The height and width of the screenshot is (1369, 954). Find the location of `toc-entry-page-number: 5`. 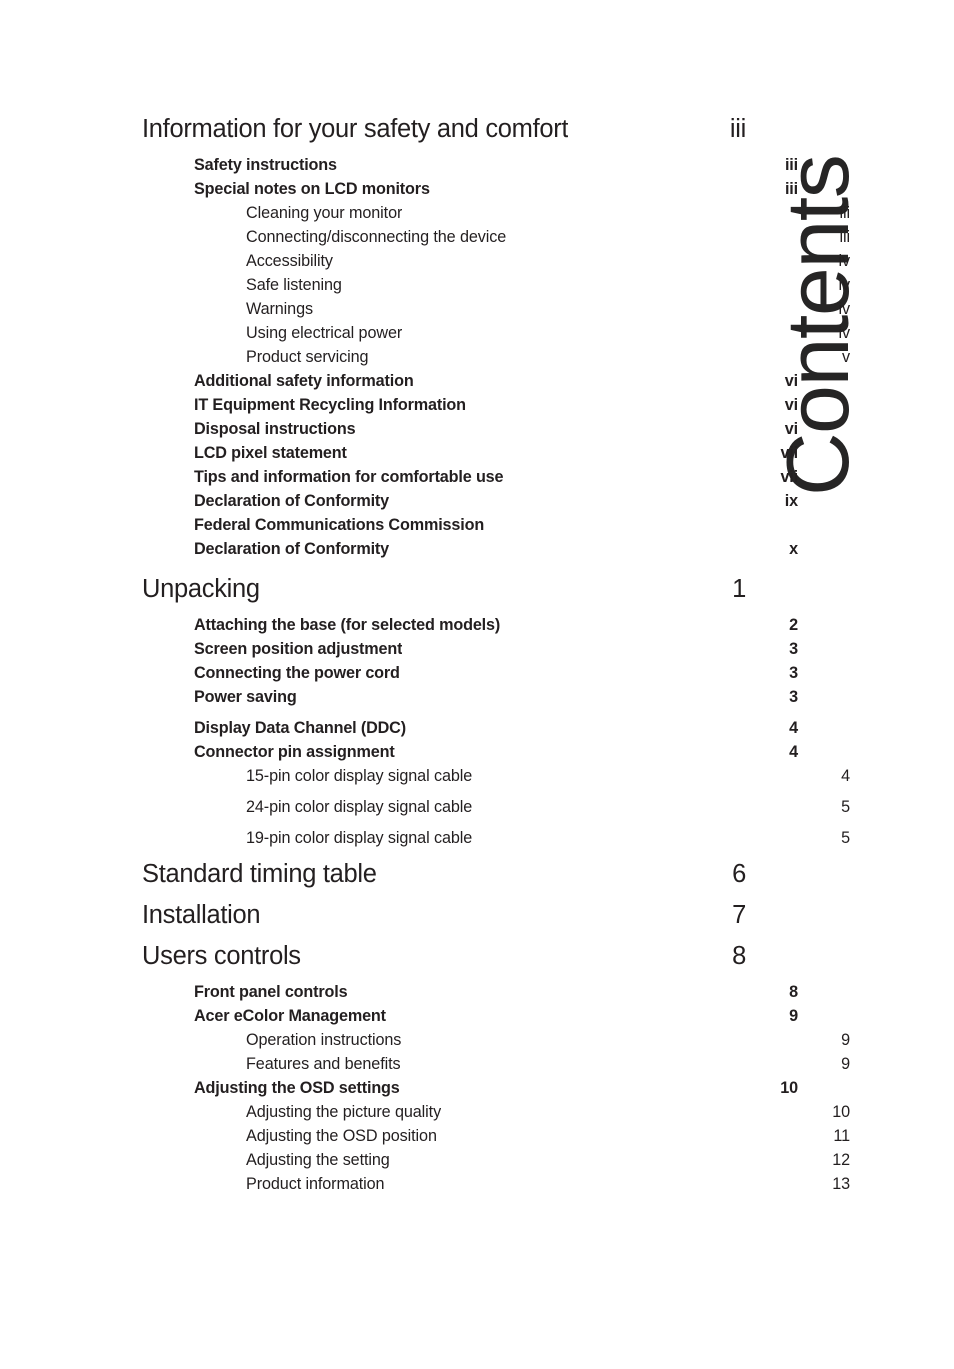

toc-entry-page-number: 5 is located at coordinates (845, 807).